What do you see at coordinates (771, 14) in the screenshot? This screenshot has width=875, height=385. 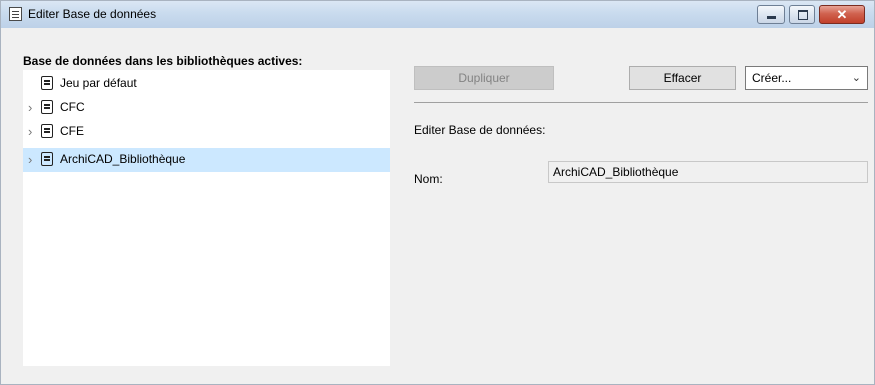 I see `minimize-button` at bounding box center [771, 14].